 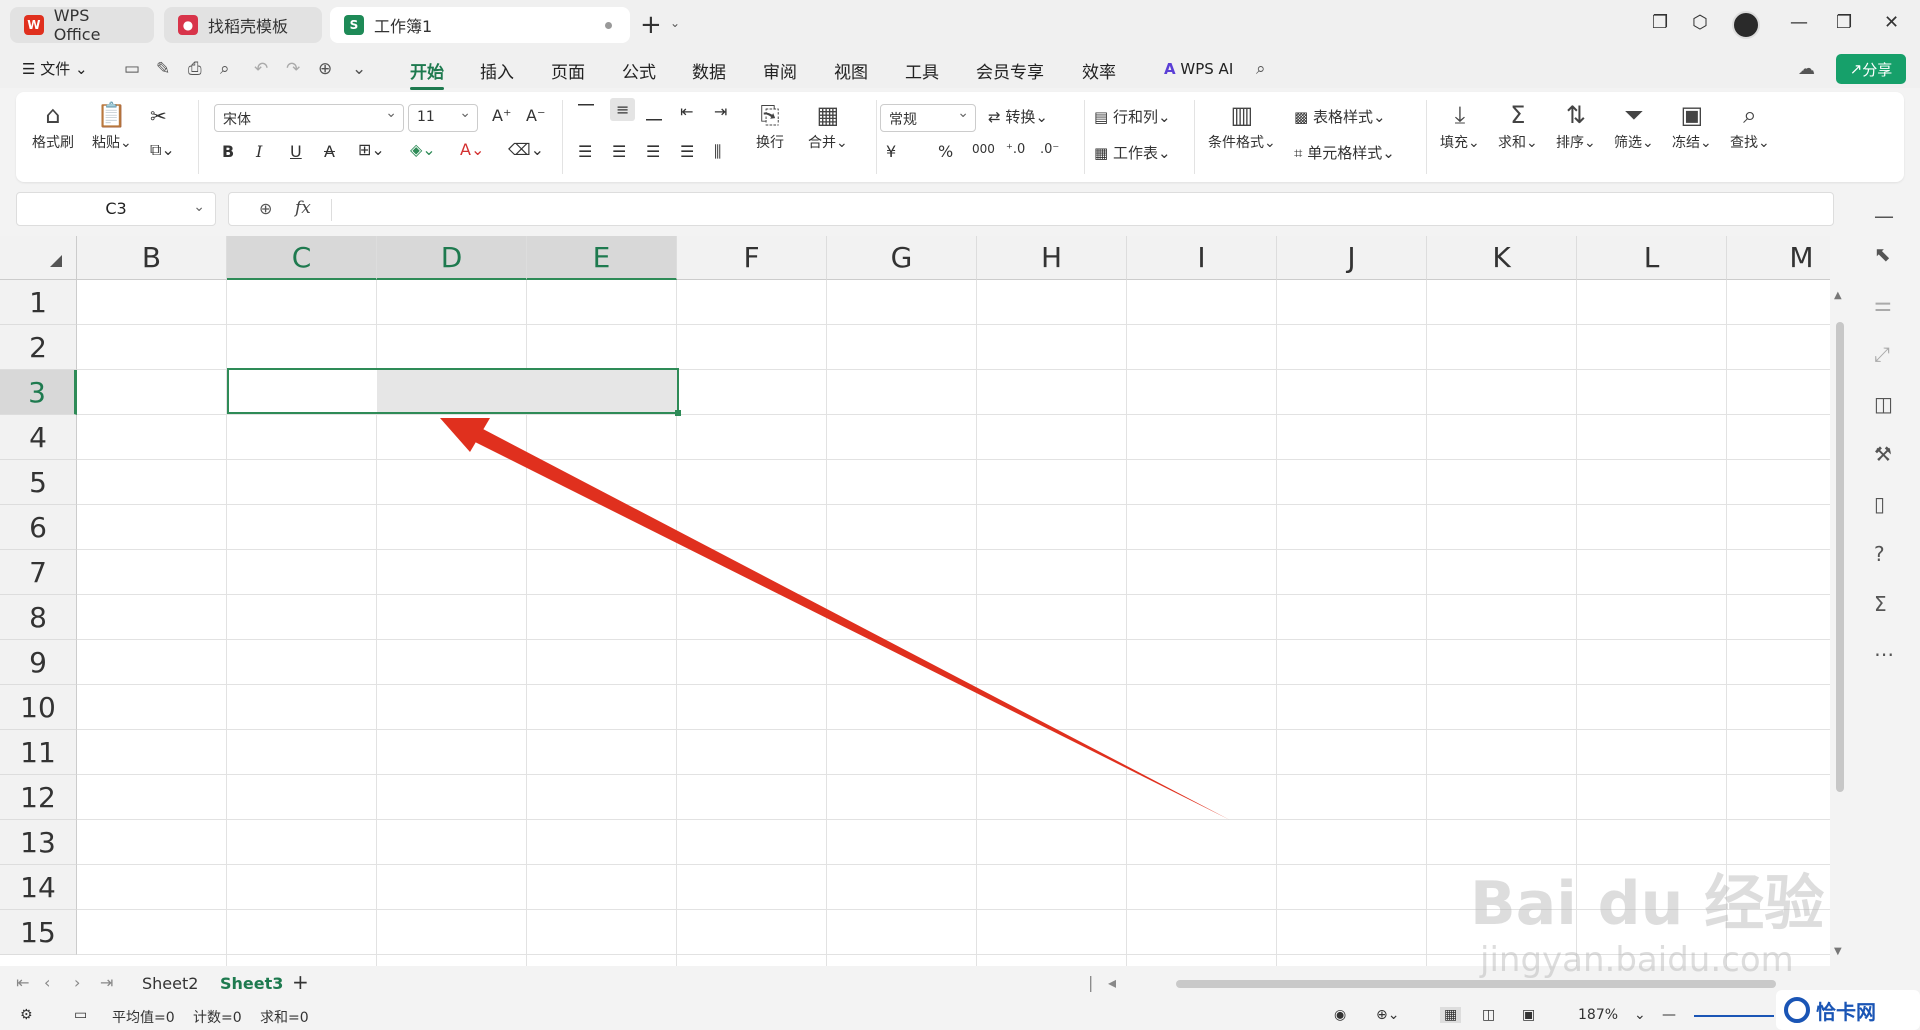 What do you see at coordinates (55, 68) in the screenshot?
I see `file-menu: ☰ 文件 ⌄` at bounding box center [55, 68].